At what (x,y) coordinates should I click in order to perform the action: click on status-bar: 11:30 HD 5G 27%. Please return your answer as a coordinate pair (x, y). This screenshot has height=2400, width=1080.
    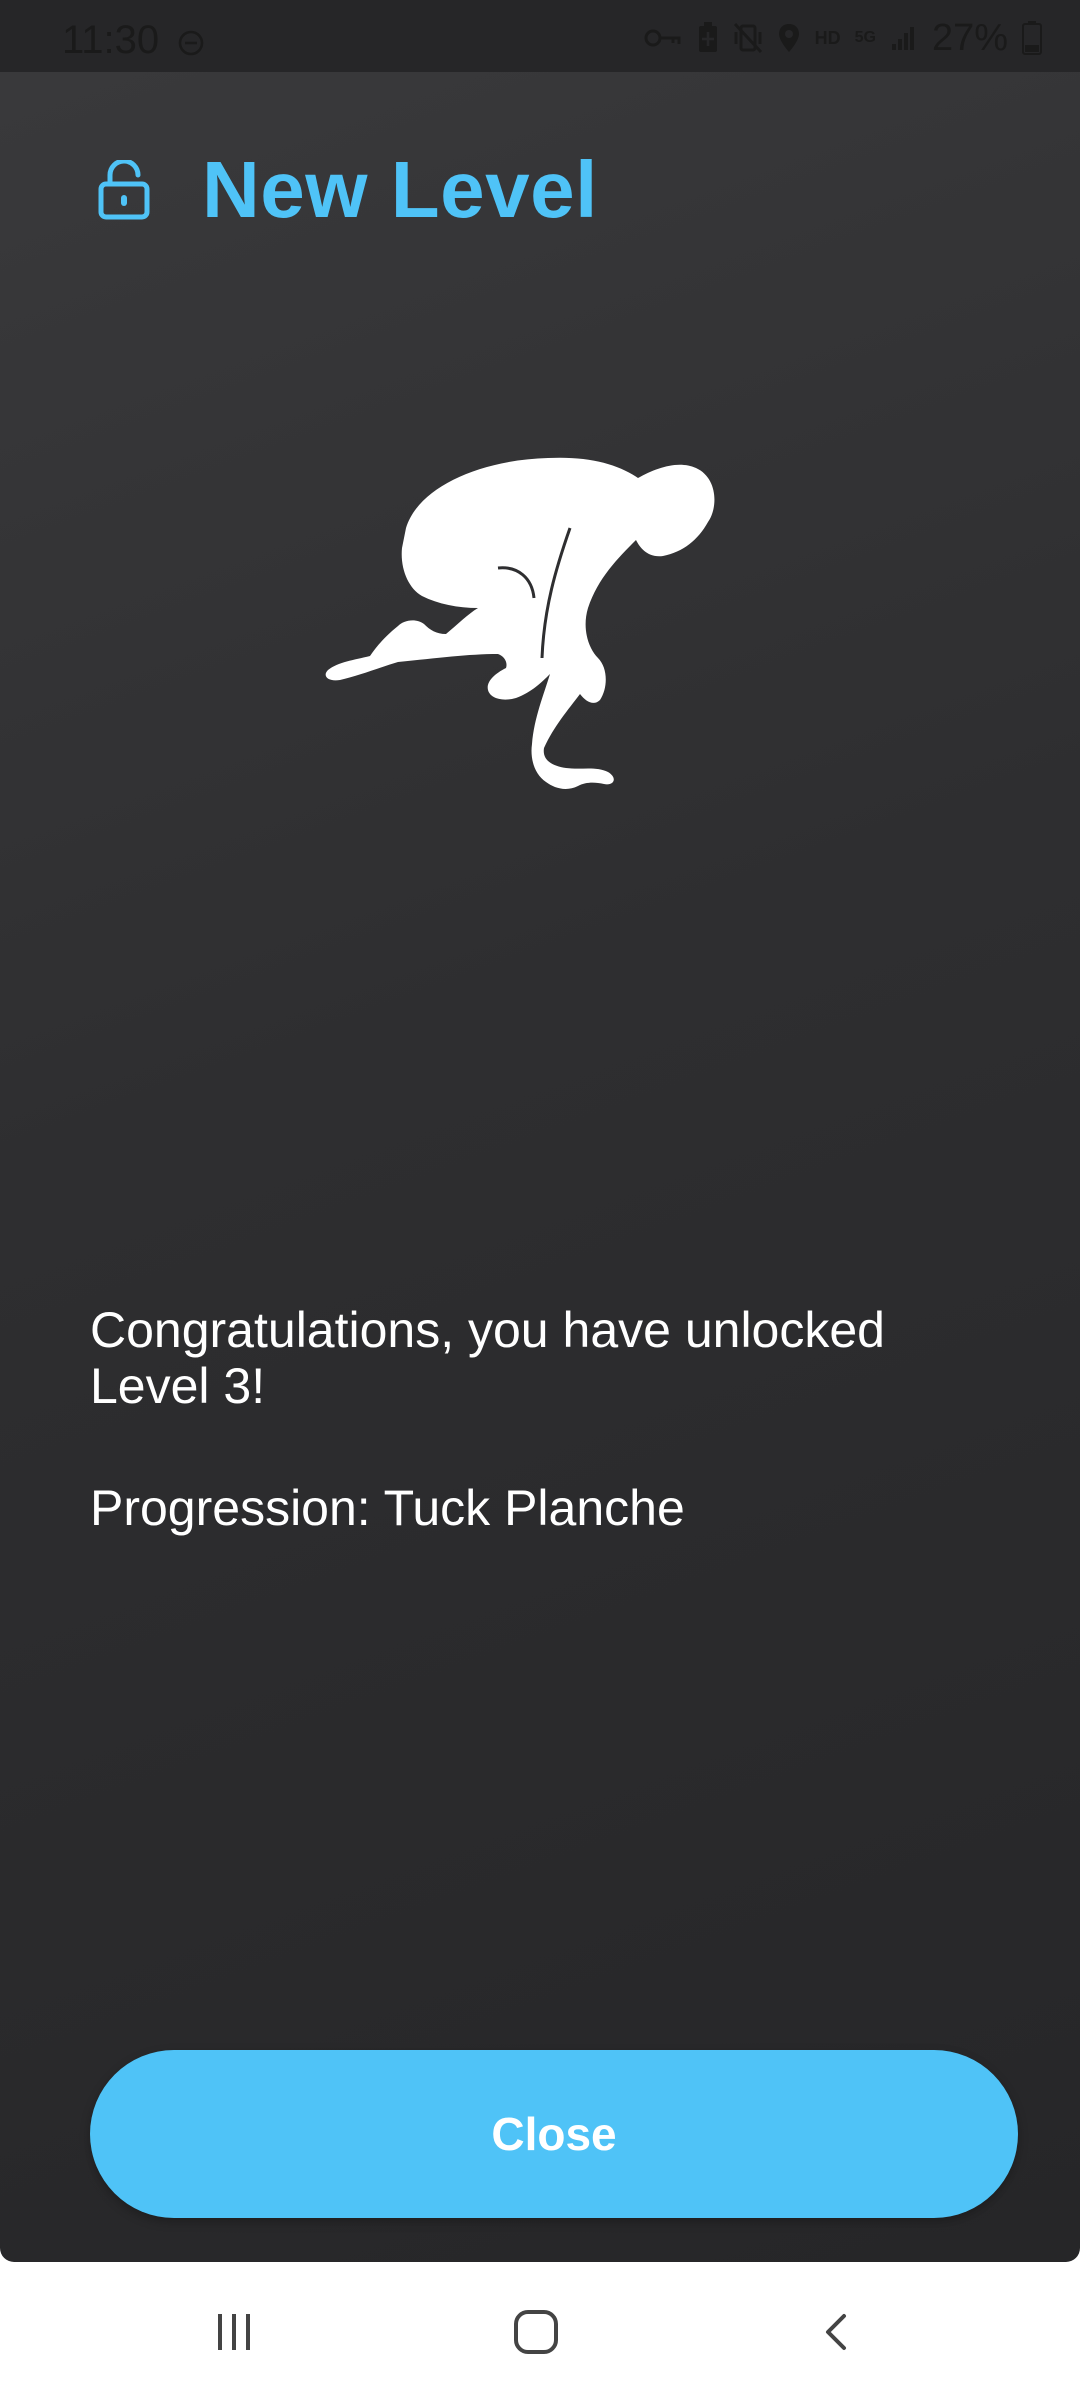
    Looking at the image, I should click on (540, 36).